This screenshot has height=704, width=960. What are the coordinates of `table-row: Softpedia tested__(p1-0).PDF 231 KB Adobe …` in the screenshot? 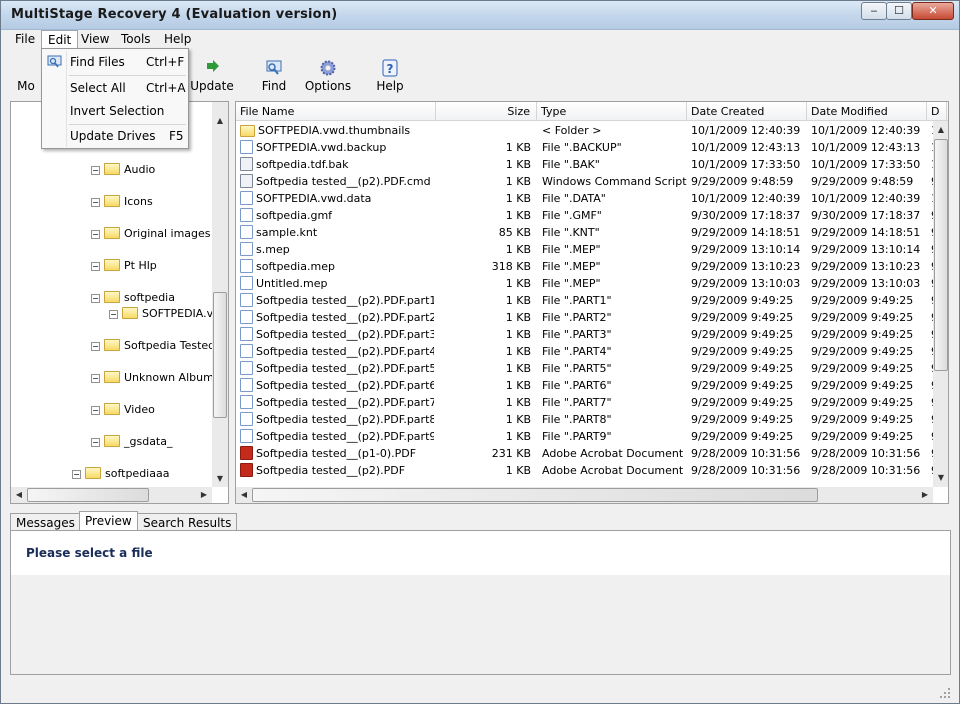 It's located at (587, 453).